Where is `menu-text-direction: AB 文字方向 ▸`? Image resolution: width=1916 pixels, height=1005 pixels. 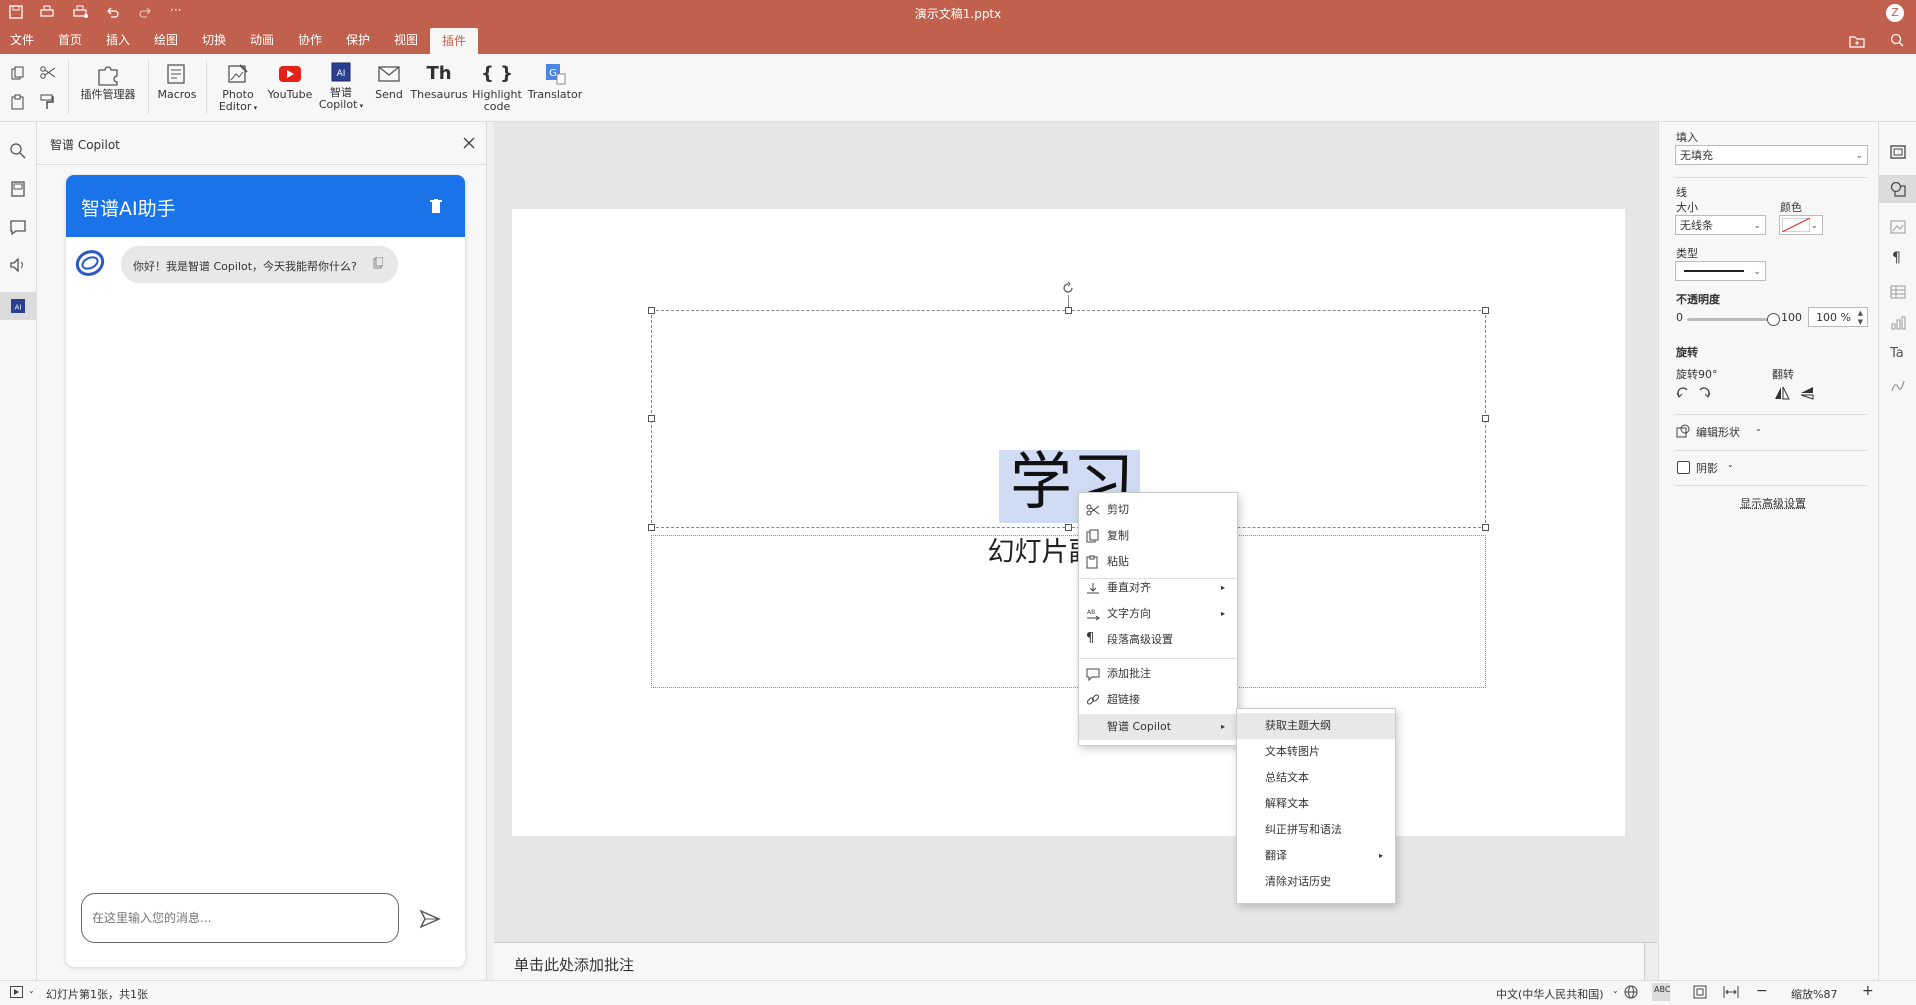
menu-text-direction: AB 文字方向 ▸ is located at coordinates (1158, 614).